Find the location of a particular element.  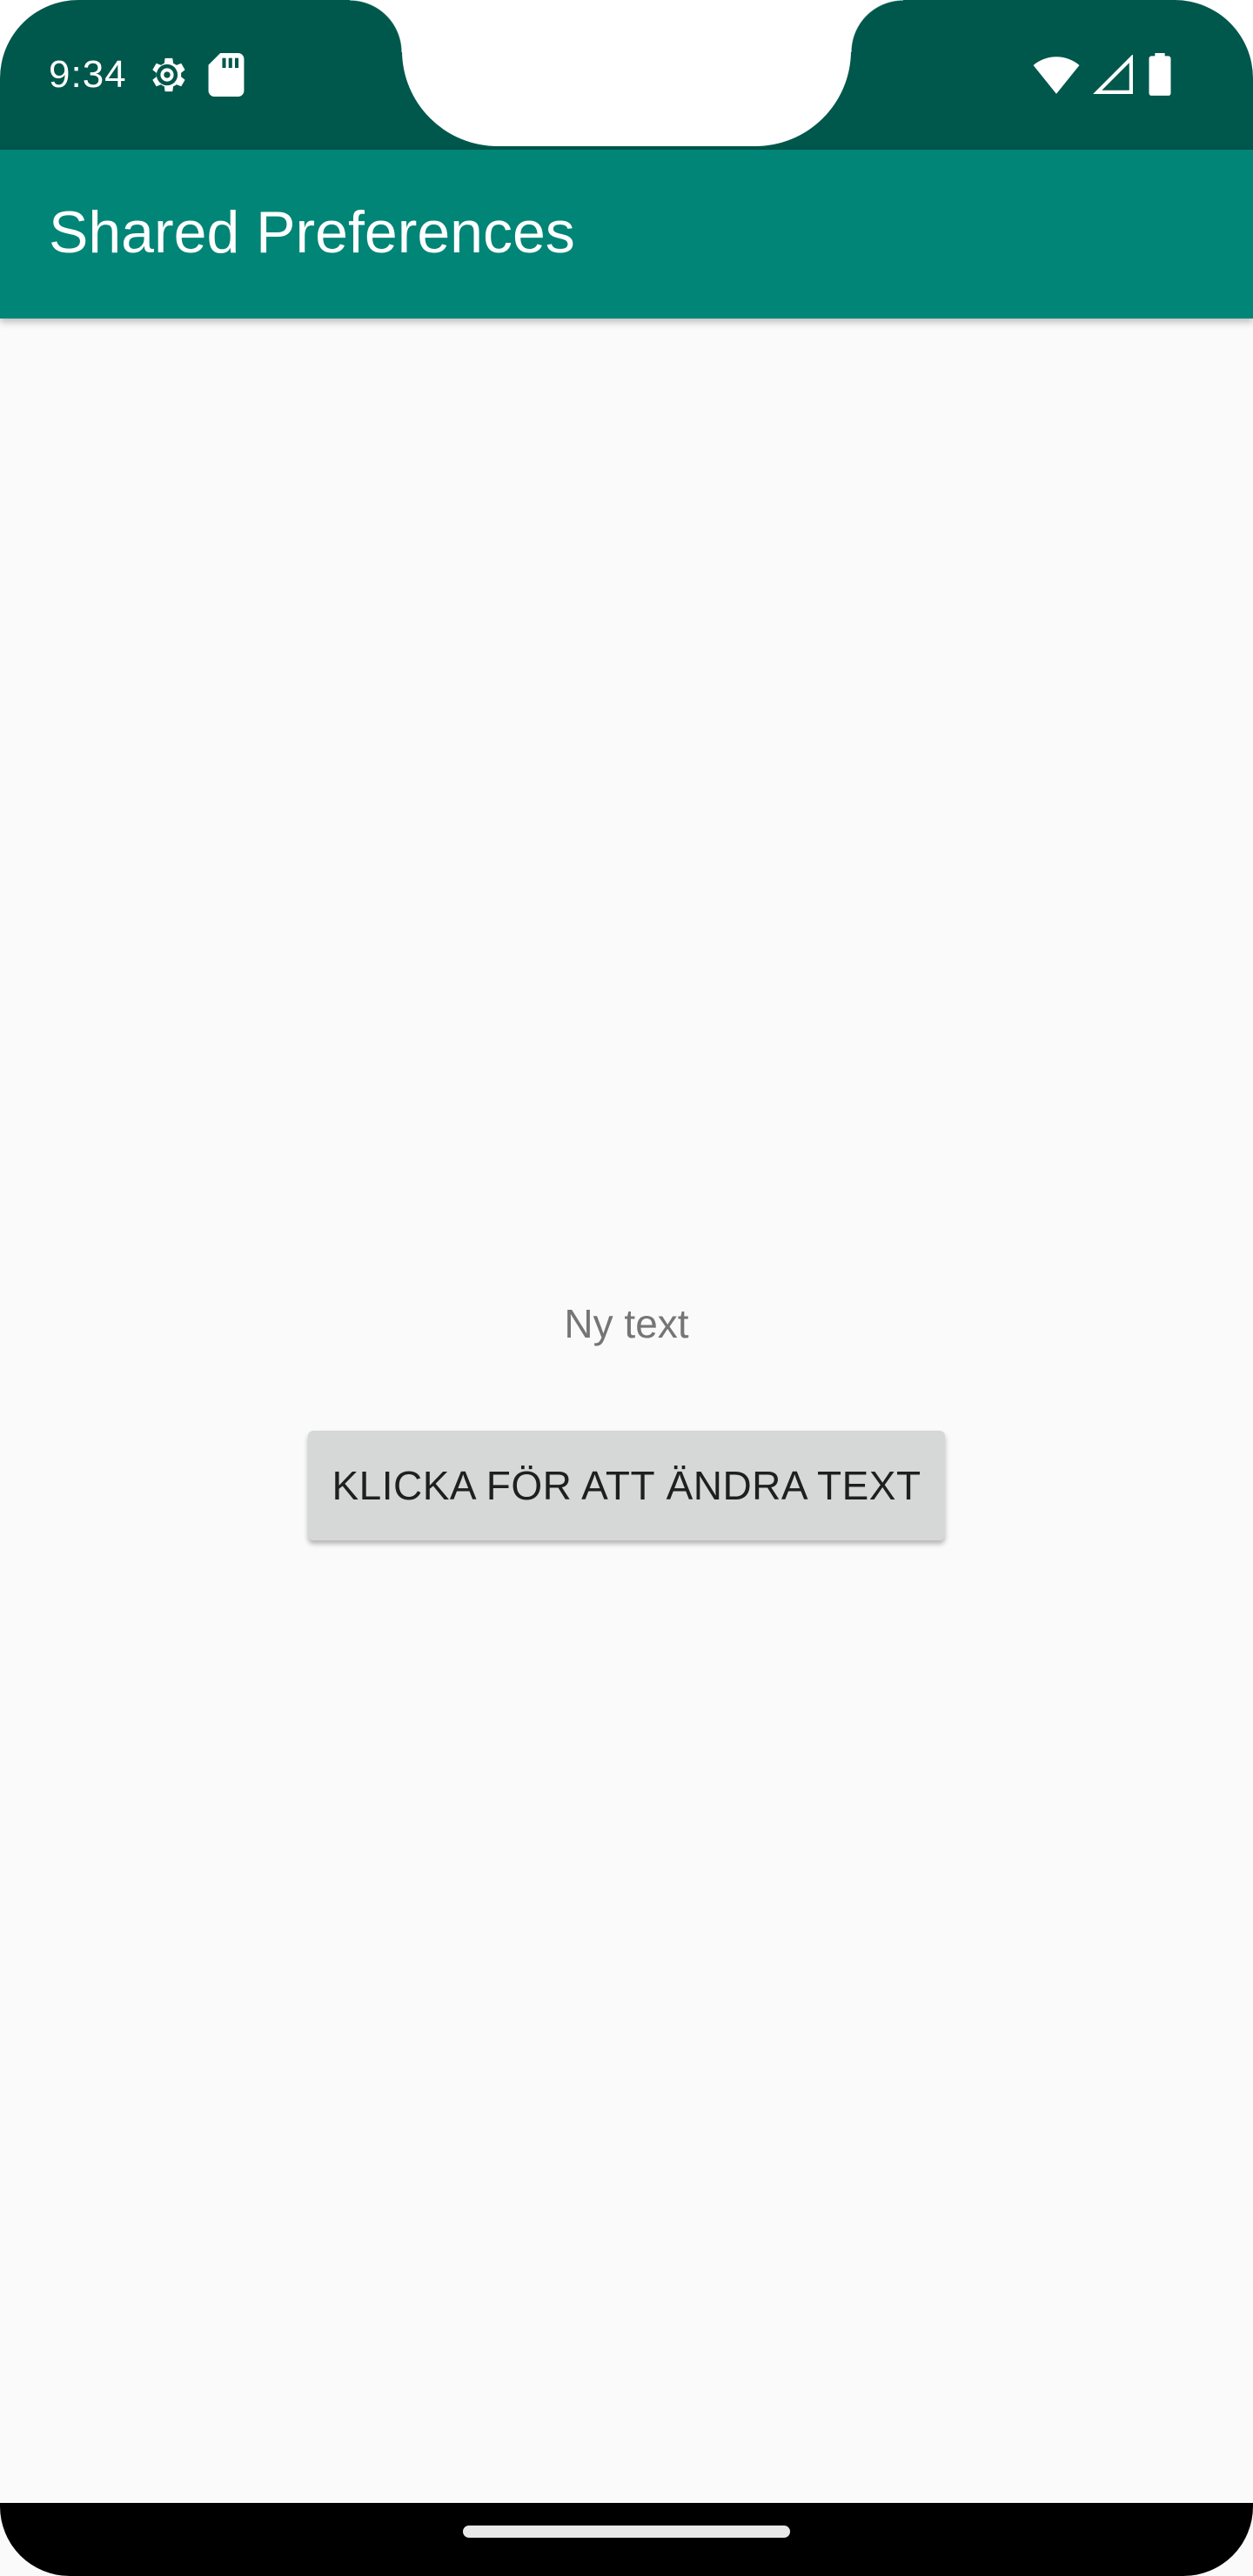

status-bar-right is located at coordinates (1102, 74).